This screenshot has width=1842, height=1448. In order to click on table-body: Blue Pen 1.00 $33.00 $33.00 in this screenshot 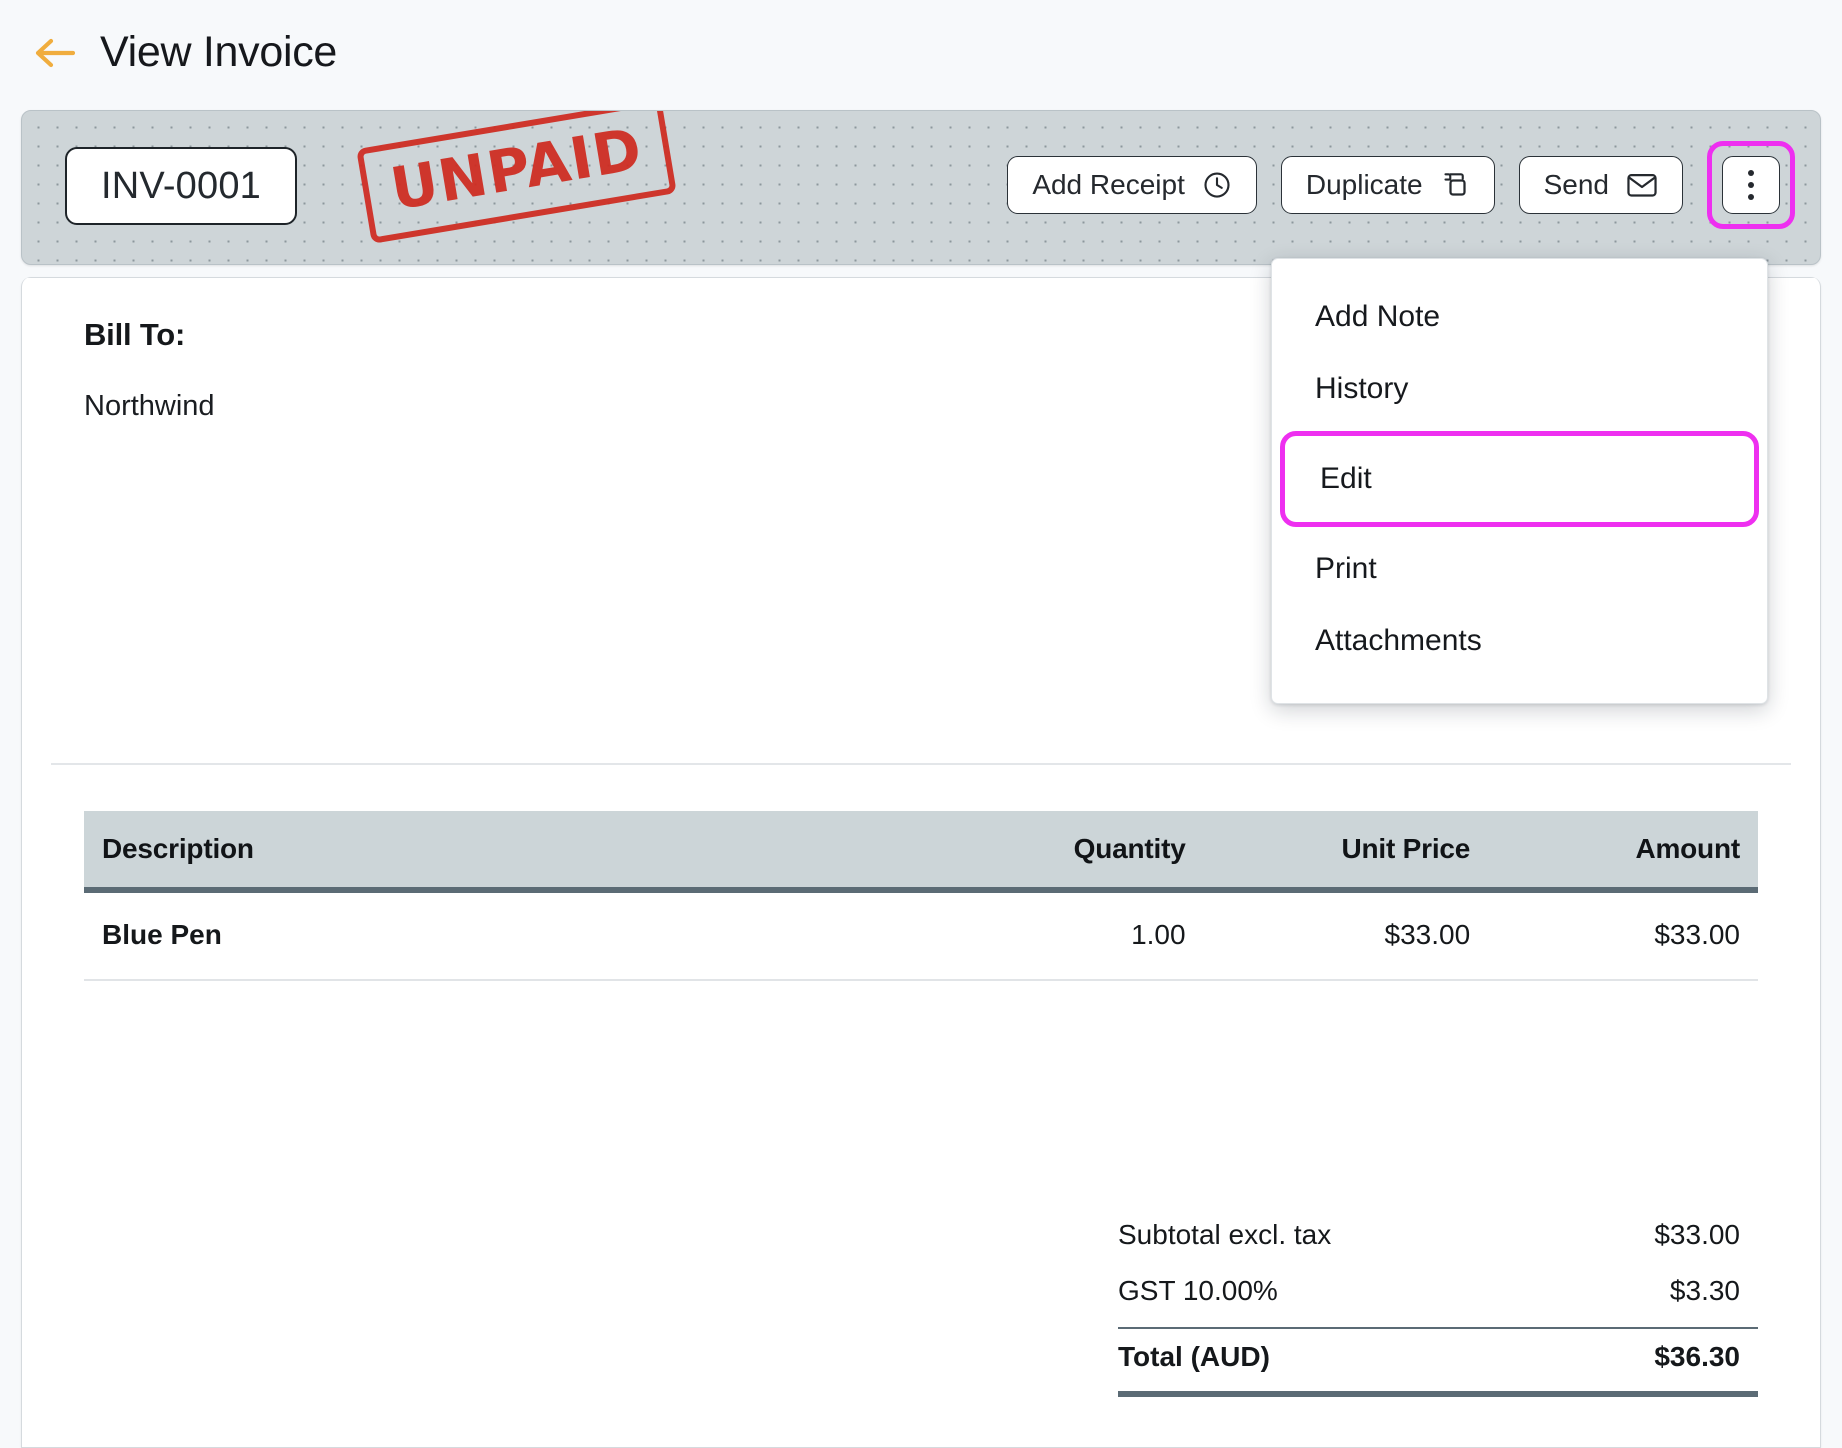, I will do `click(921, 935)`.